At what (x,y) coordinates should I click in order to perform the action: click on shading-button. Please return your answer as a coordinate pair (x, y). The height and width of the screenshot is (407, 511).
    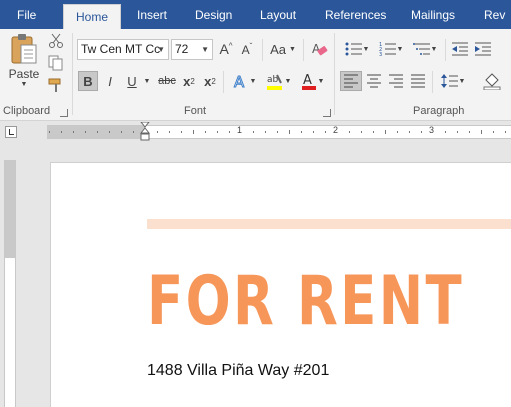
    Looking at the image, I should click on (492, 81).